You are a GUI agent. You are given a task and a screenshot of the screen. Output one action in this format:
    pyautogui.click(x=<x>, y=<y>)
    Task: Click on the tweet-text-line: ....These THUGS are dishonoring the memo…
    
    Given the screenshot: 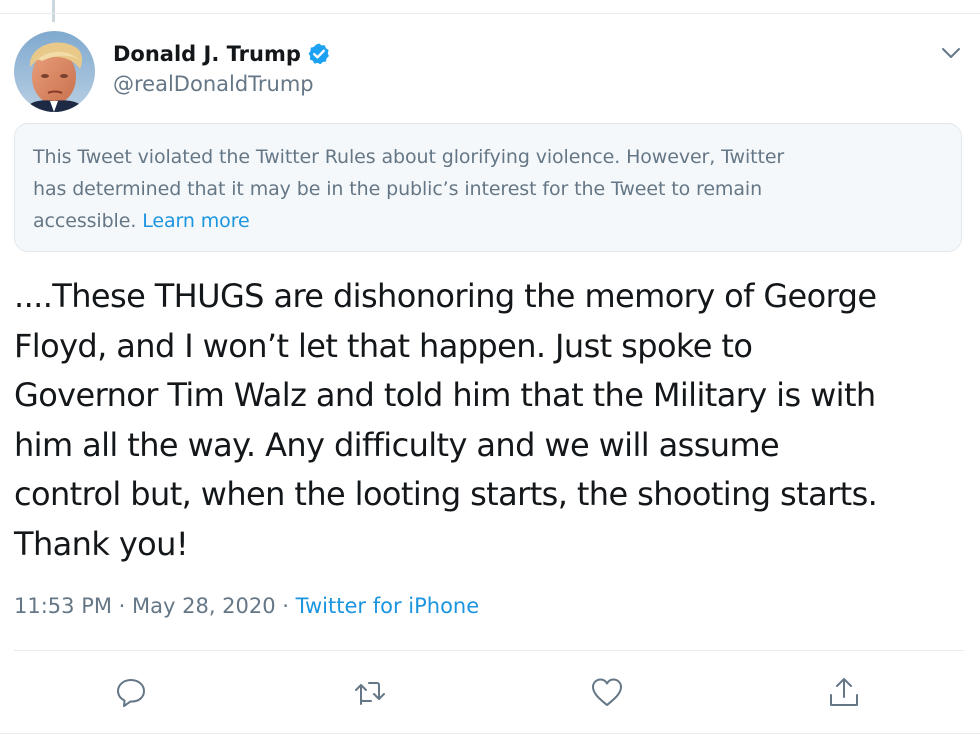 What is the action you would take?
    pyautogui.click(x=445, y=296)
    